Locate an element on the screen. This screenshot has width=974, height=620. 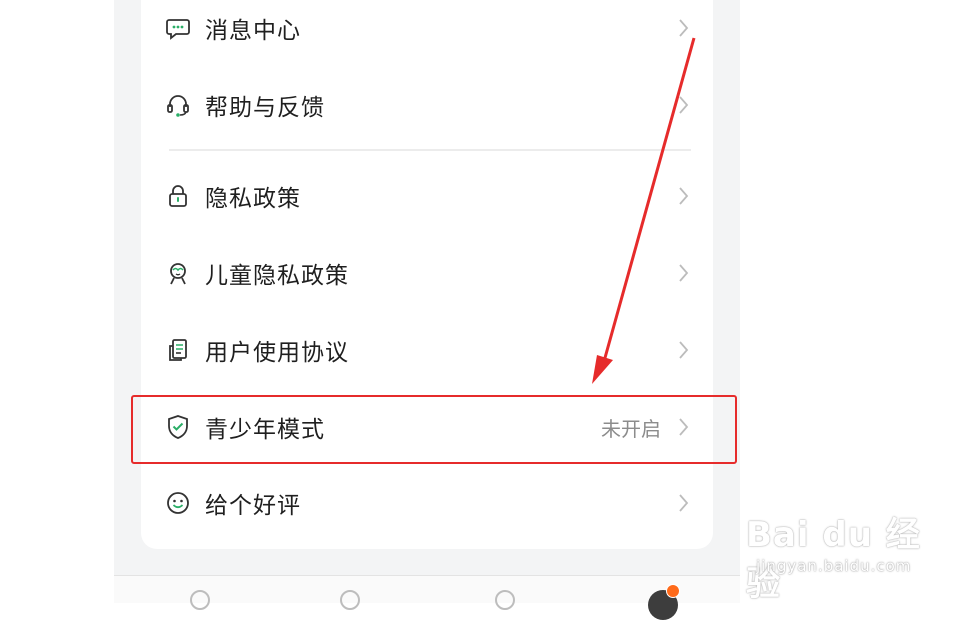
message-icon is located at coordinates (178, 28).